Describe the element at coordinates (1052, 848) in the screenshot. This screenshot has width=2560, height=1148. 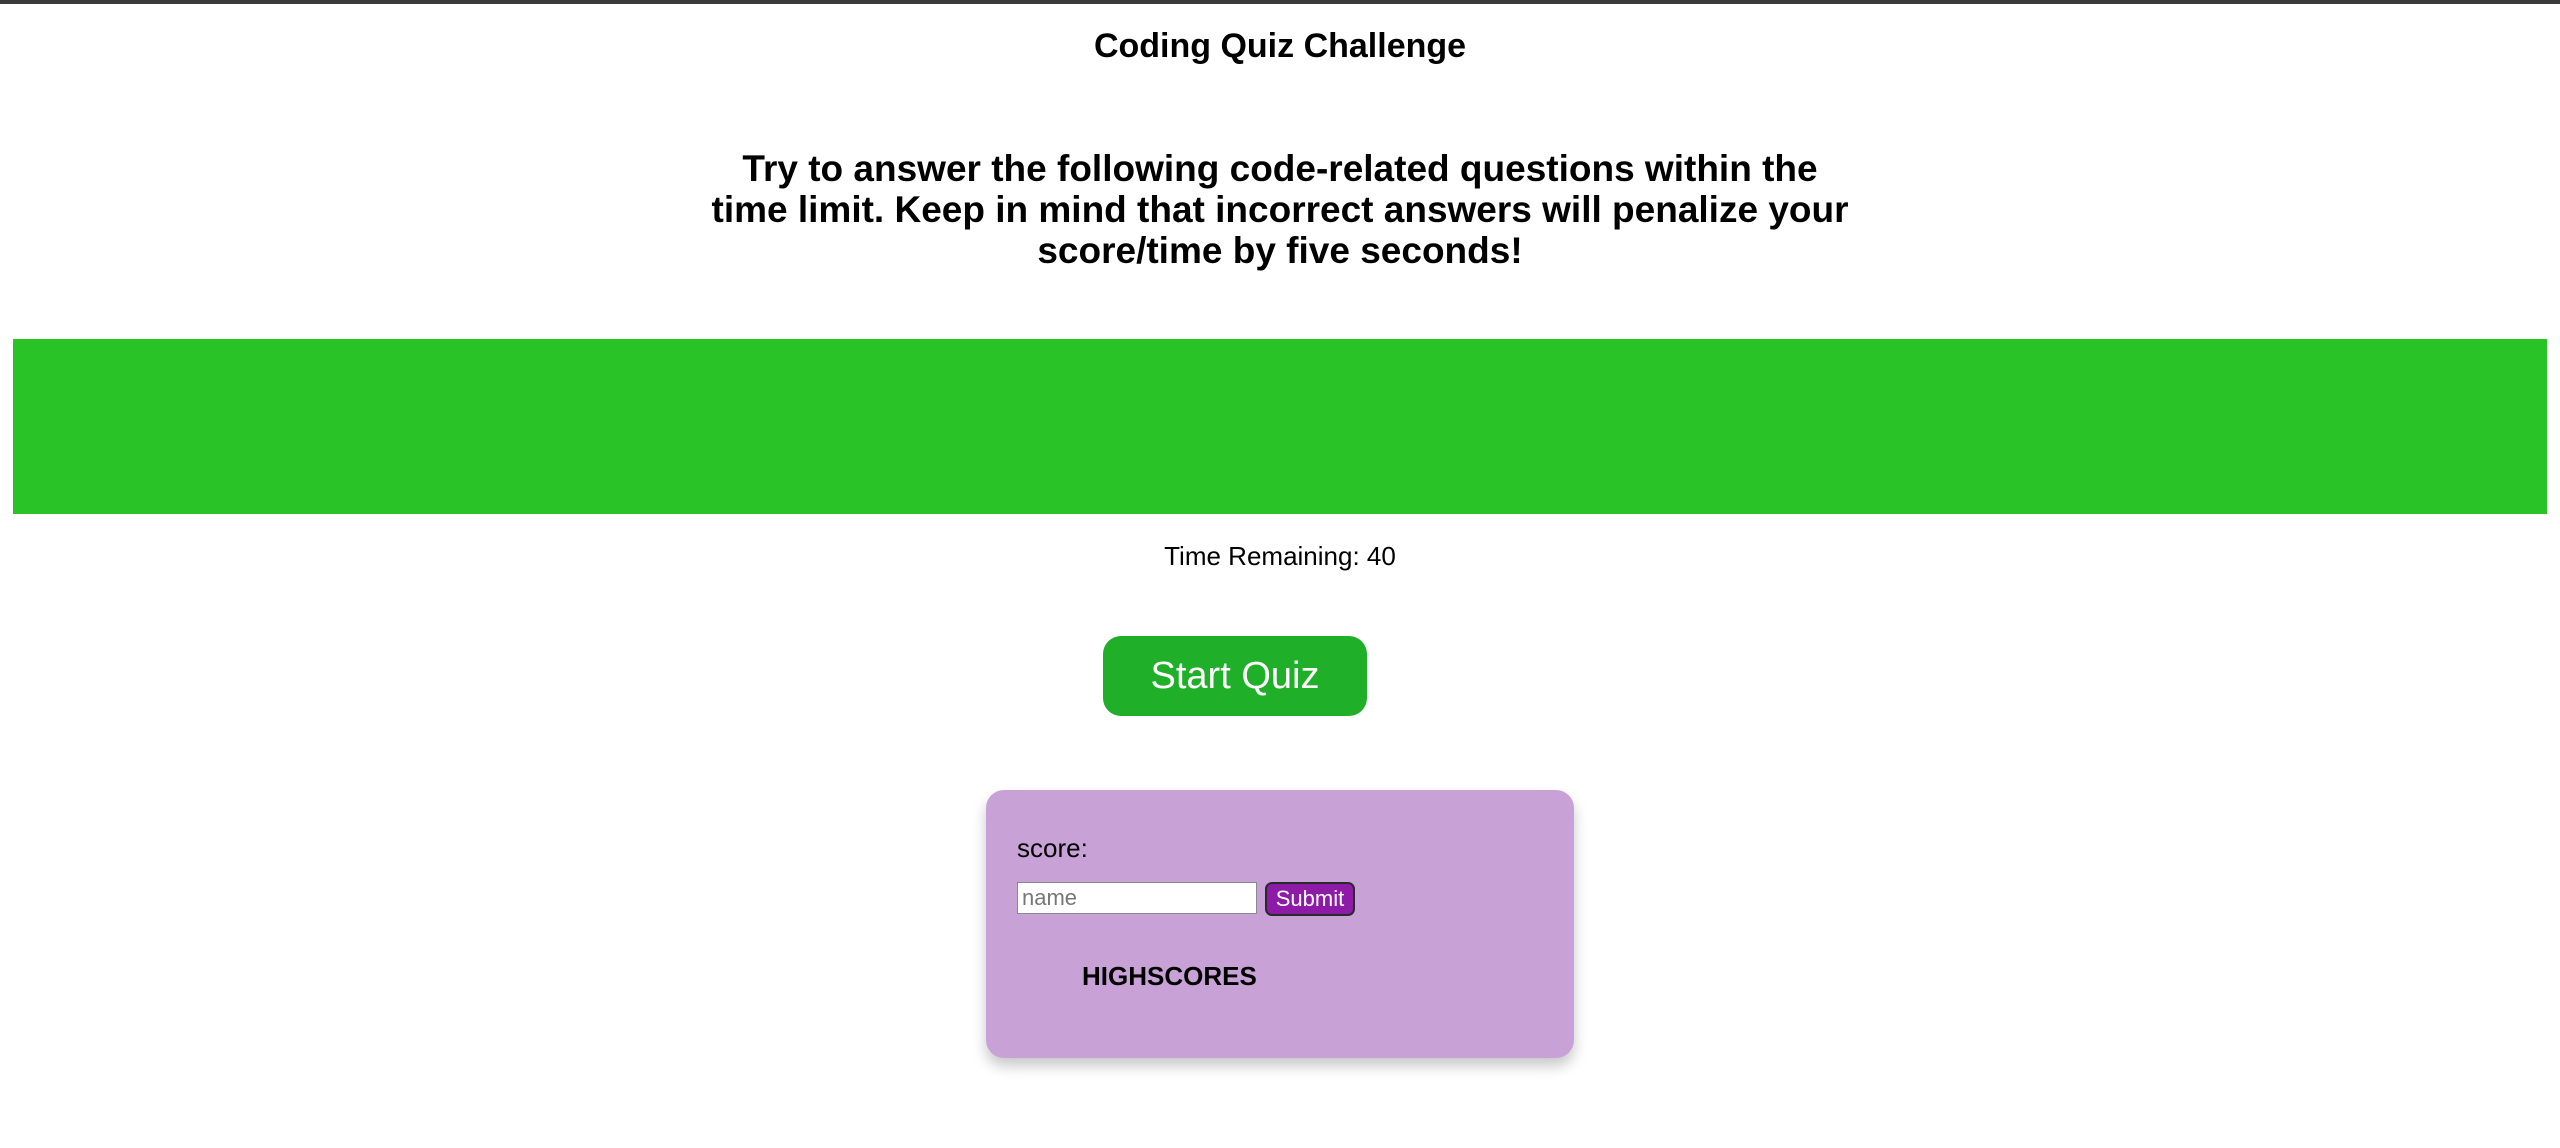
I see `score-label: score:` at that location.